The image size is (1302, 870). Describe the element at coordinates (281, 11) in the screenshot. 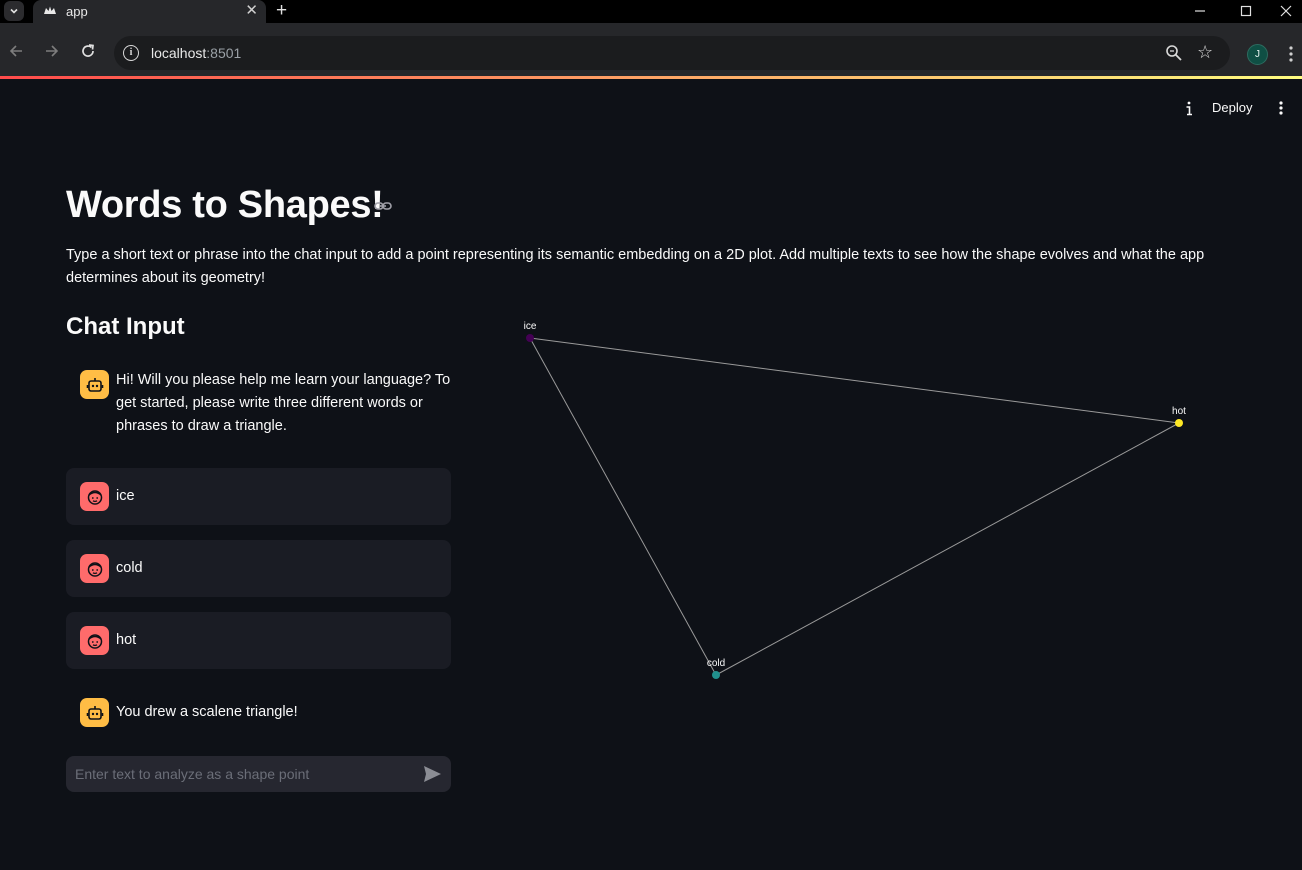

I see `new-tab-button: +` at that location.